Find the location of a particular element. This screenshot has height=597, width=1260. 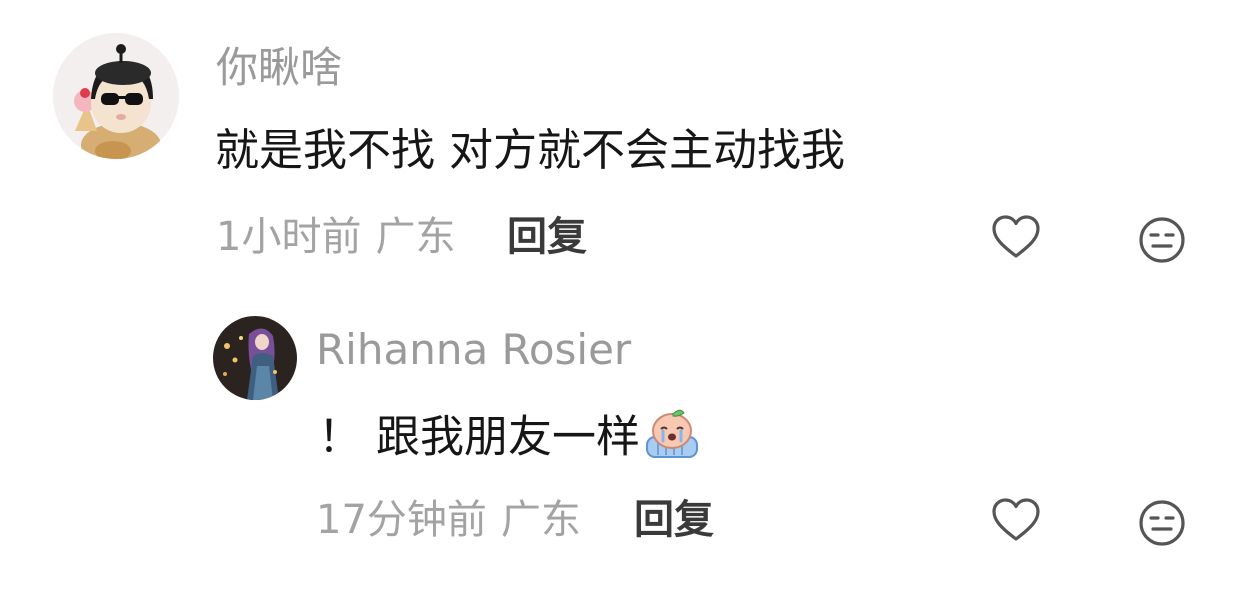

comment-time: 1小时前 is located at coordinates (289, 237).